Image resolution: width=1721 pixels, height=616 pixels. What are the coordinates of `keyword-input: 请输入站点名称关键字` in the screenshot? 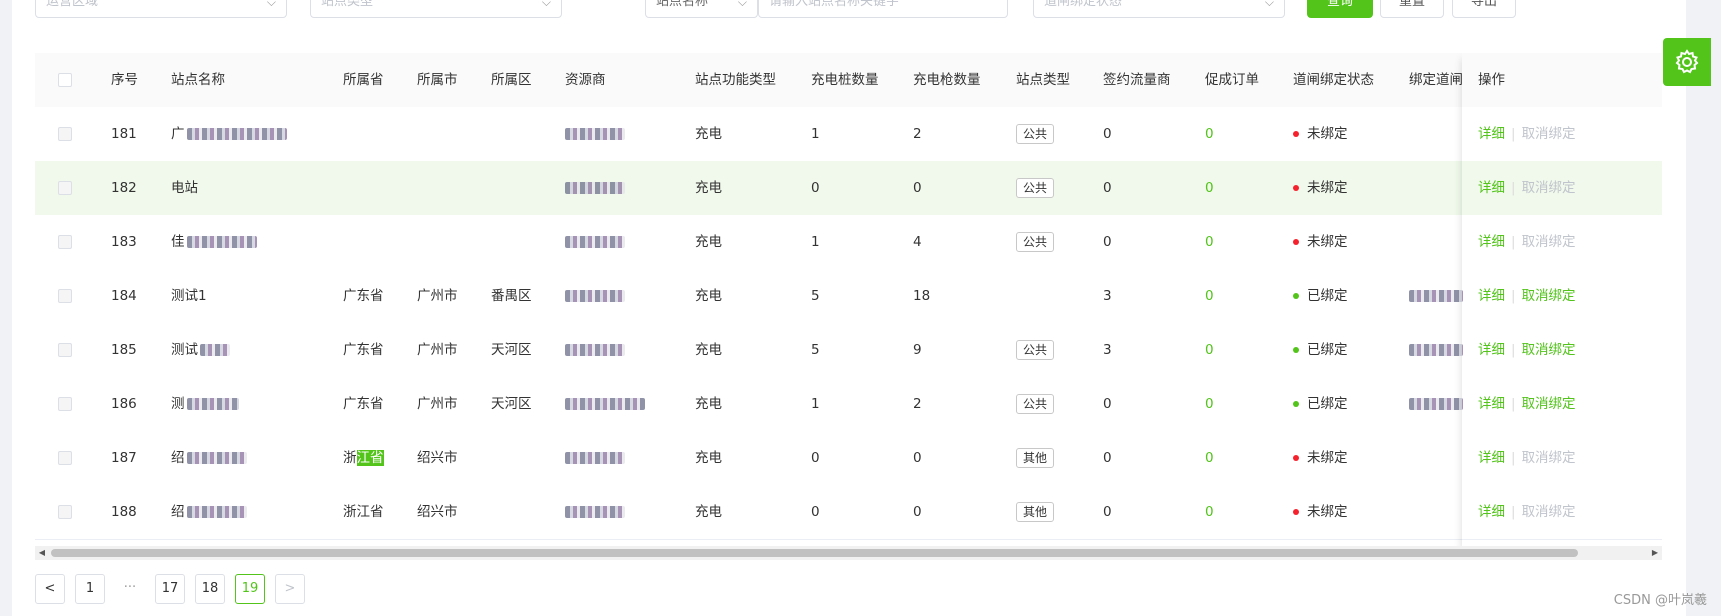 It's located at (883, 9).